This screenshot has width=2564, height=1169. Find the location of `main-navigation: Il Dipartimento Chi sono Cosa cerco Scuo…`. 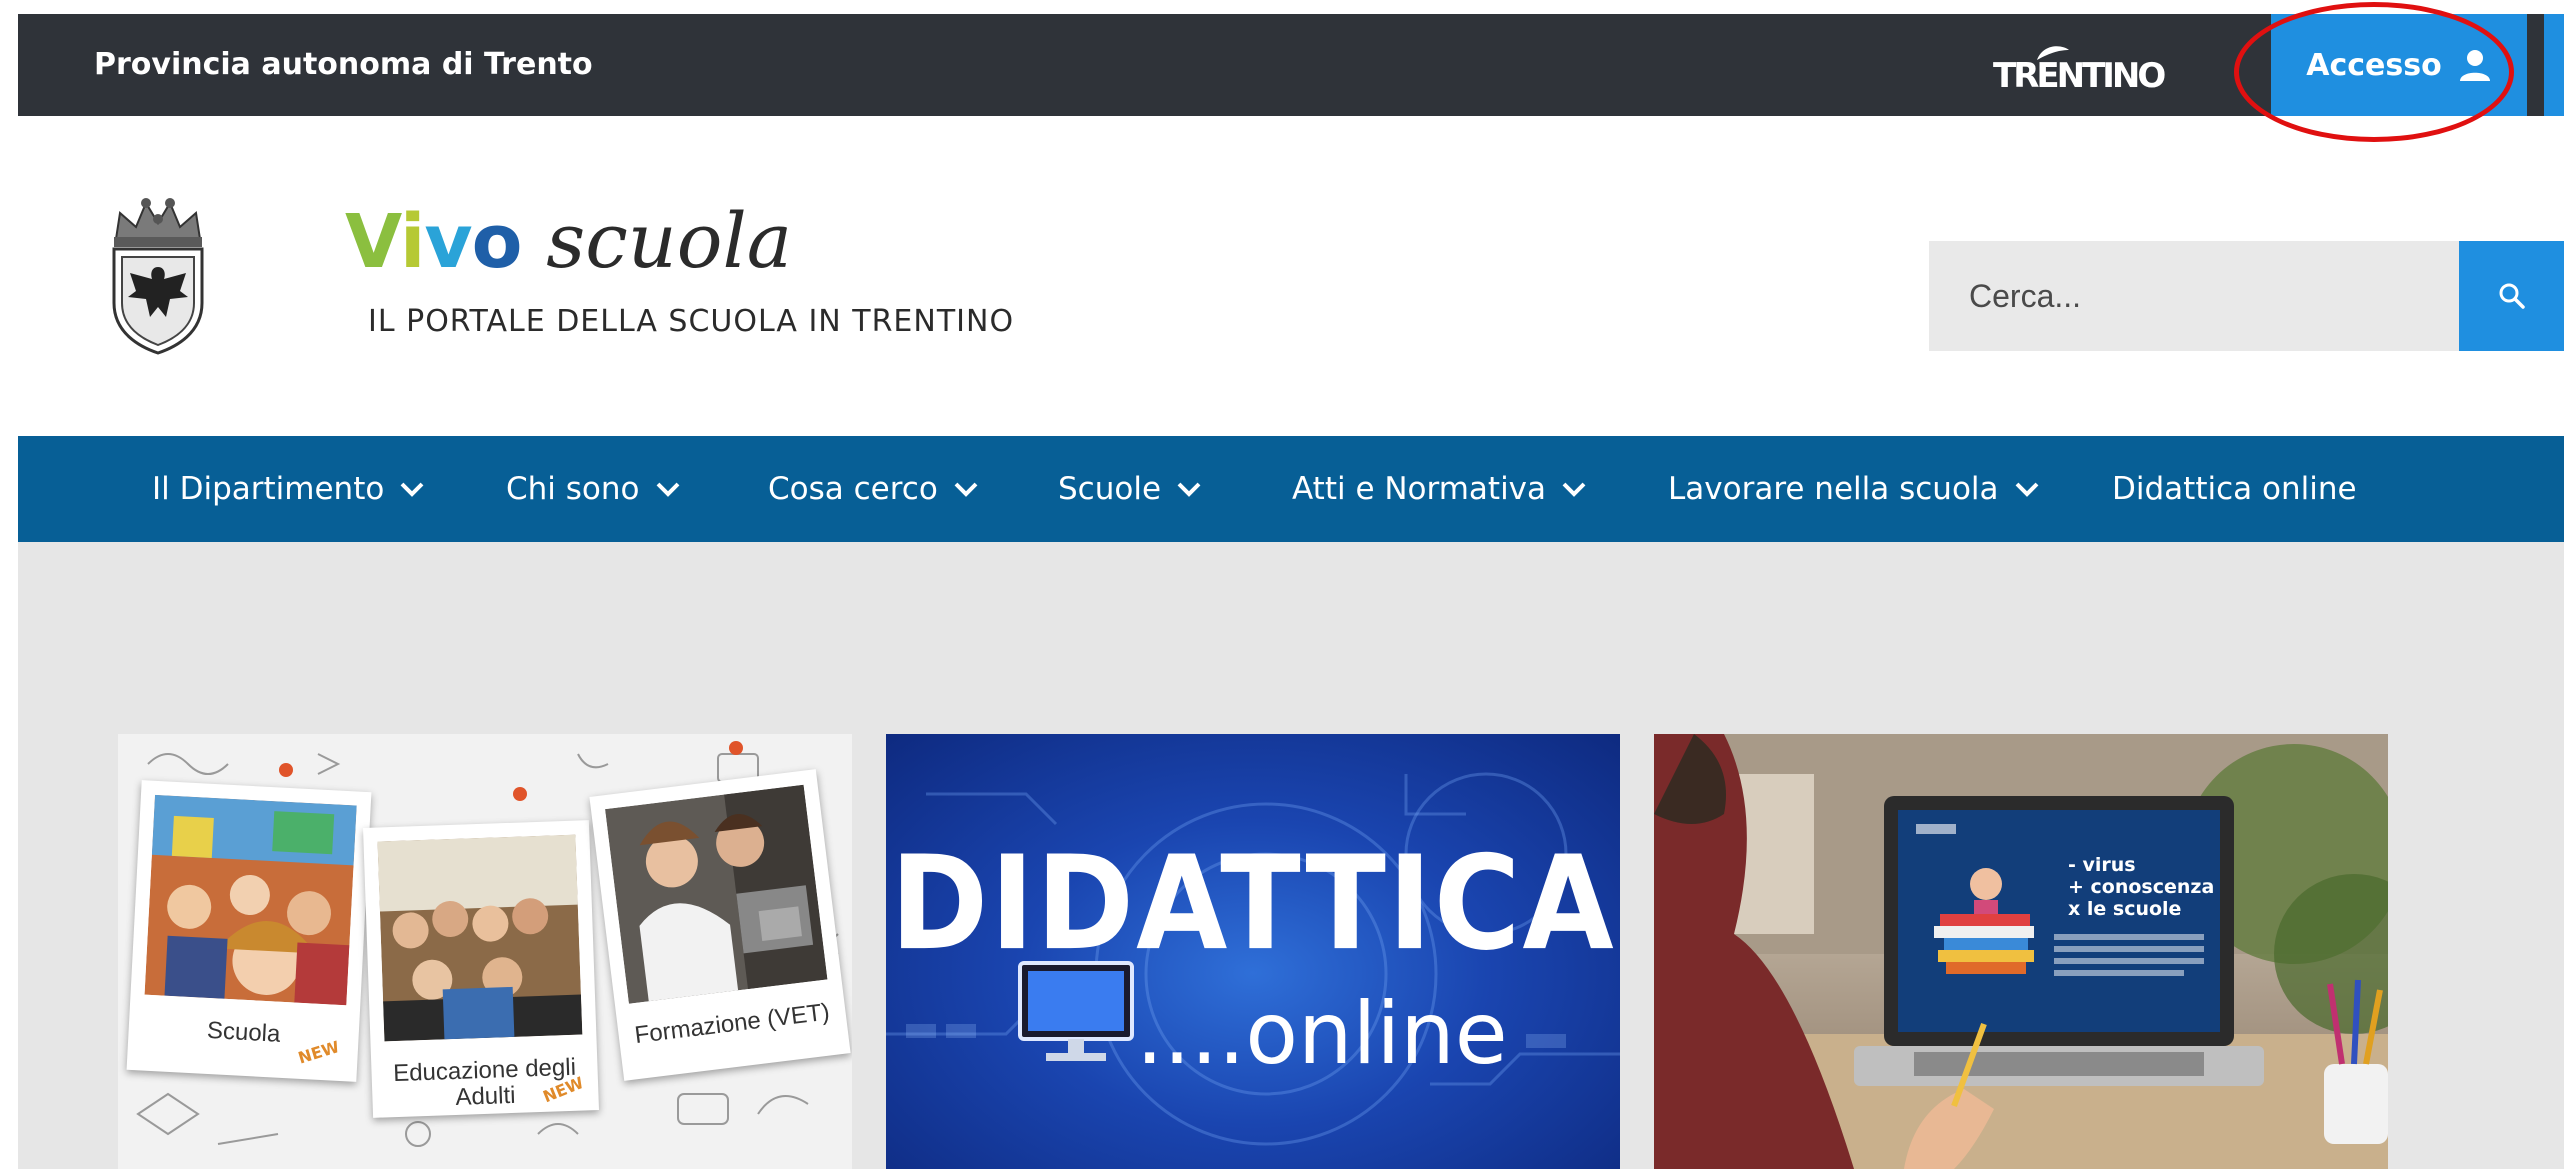

main-navigation: Il Dipartimento Chi sono Cosa cerco Scuo… is located at coordinates (1291, 489).